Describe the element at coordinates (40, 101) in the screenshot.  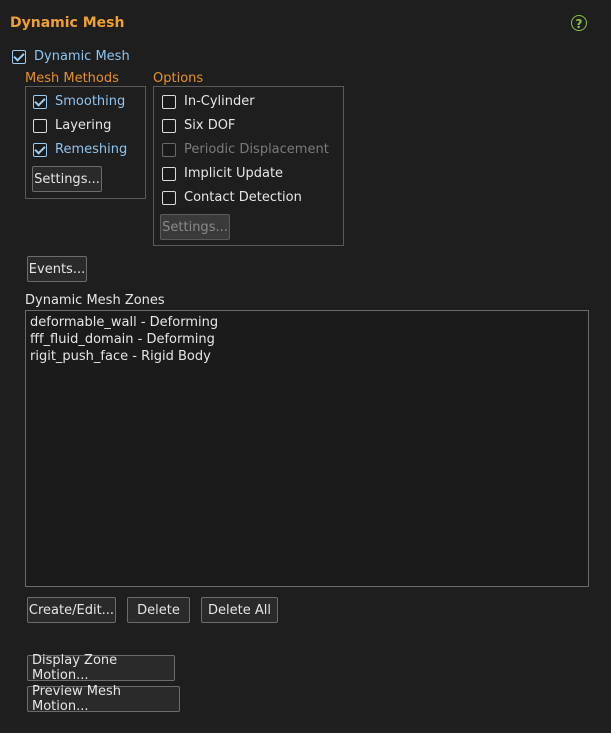
I see `smoothing-checkbox` at that location.